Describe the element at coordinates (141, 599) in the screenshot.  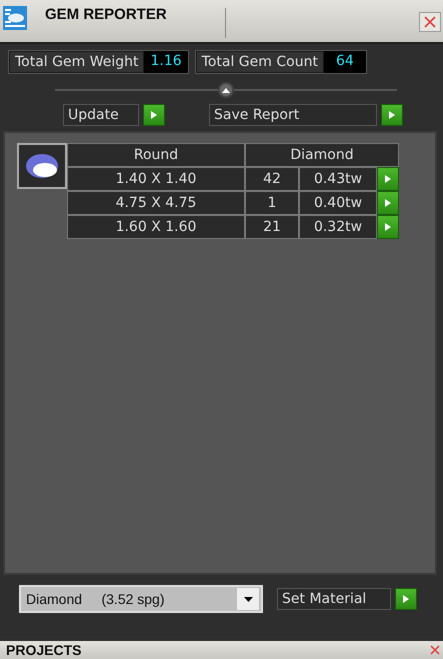
I see `material-dropdown: Diamond (3.52 spg)` at that location.